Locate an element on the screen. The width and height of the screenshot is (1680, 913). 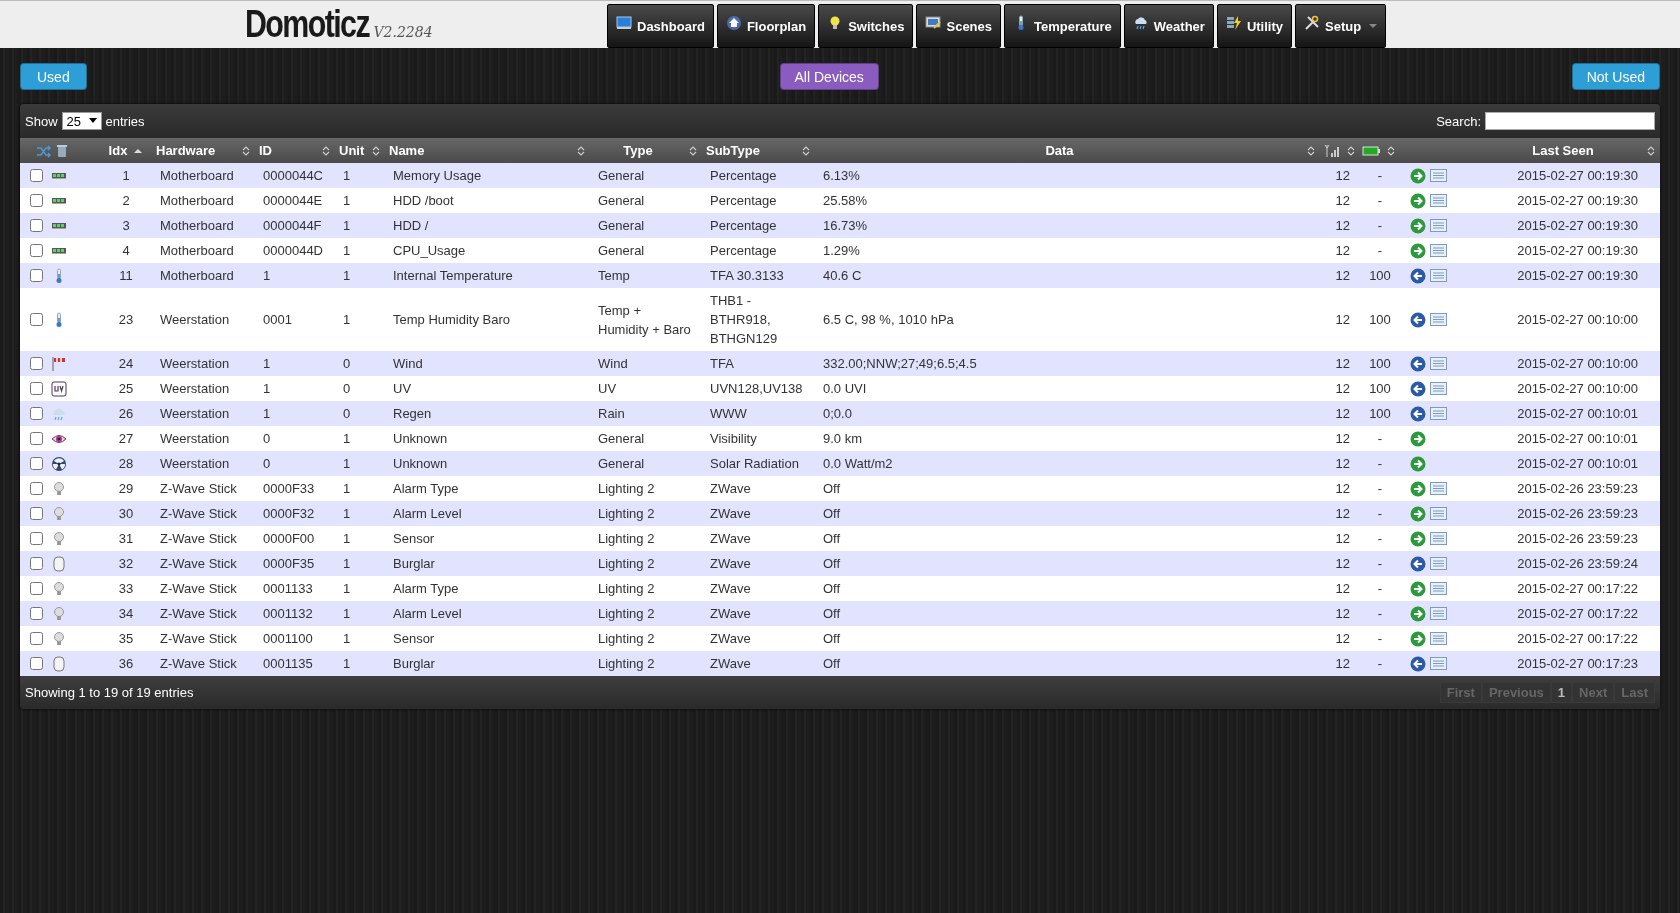
trash-icon is located at coordinates (62, 150).